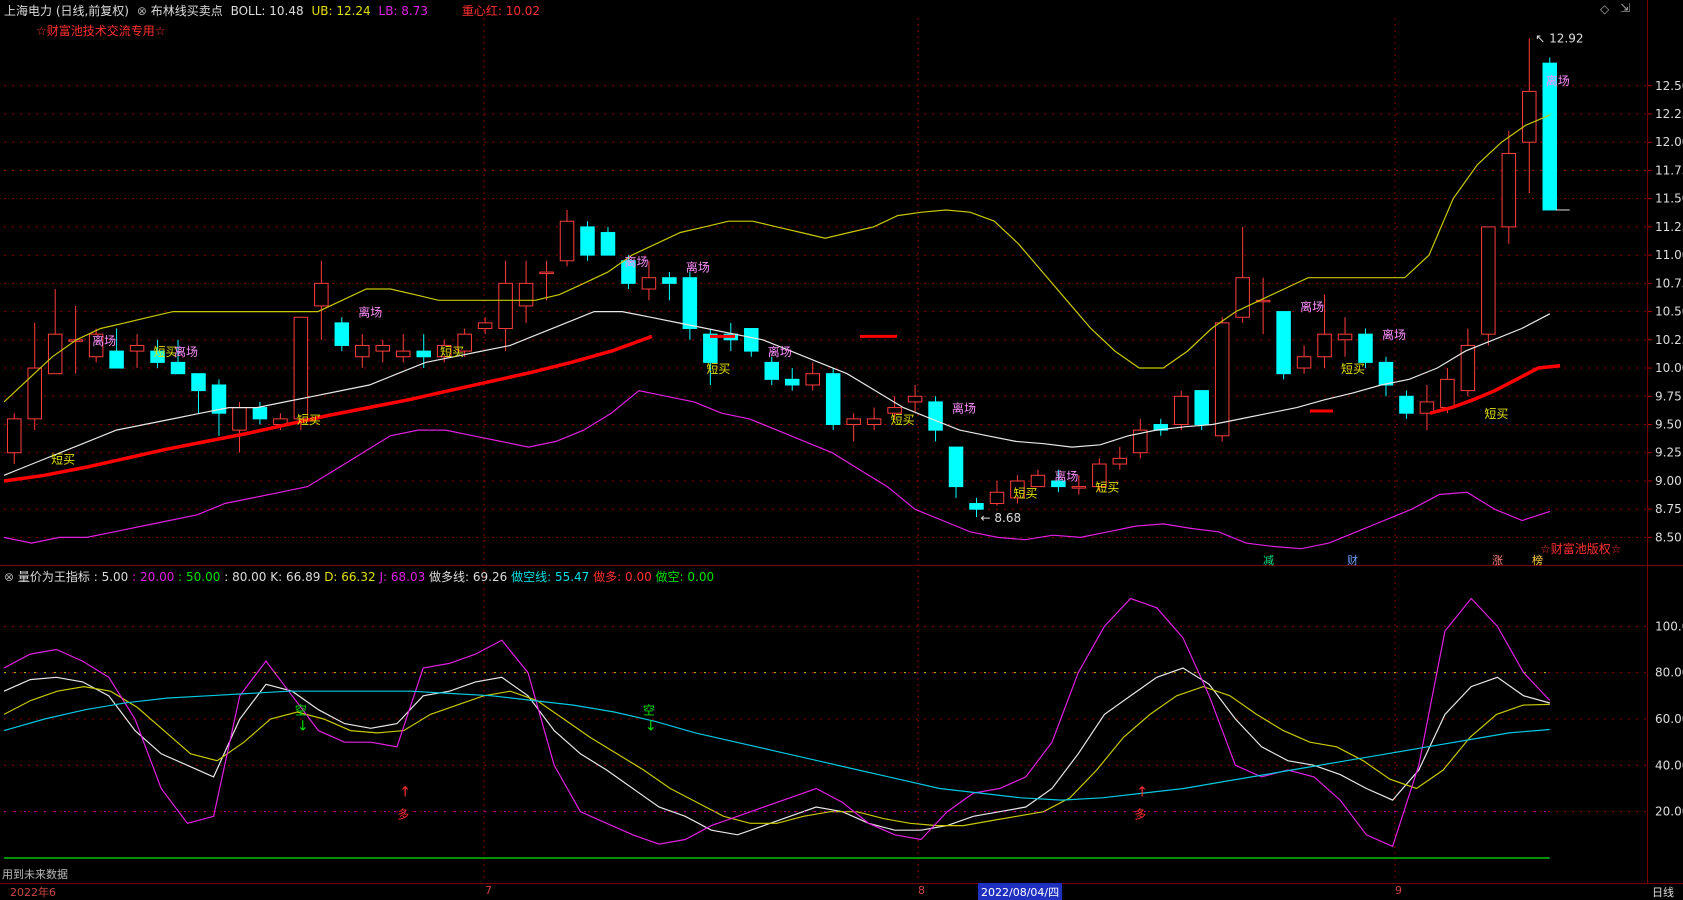 The height and width of the screenshot is (900, 1683). I want to click on label-zhang: 涨, so click(1497, 560).